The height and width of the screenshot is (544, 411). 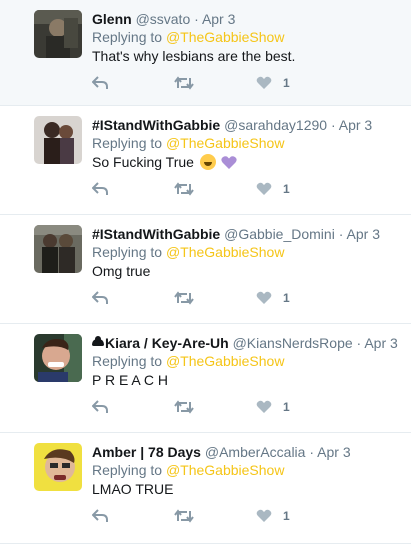 I want to click on cloud-icon, so click(x=98, y=341).